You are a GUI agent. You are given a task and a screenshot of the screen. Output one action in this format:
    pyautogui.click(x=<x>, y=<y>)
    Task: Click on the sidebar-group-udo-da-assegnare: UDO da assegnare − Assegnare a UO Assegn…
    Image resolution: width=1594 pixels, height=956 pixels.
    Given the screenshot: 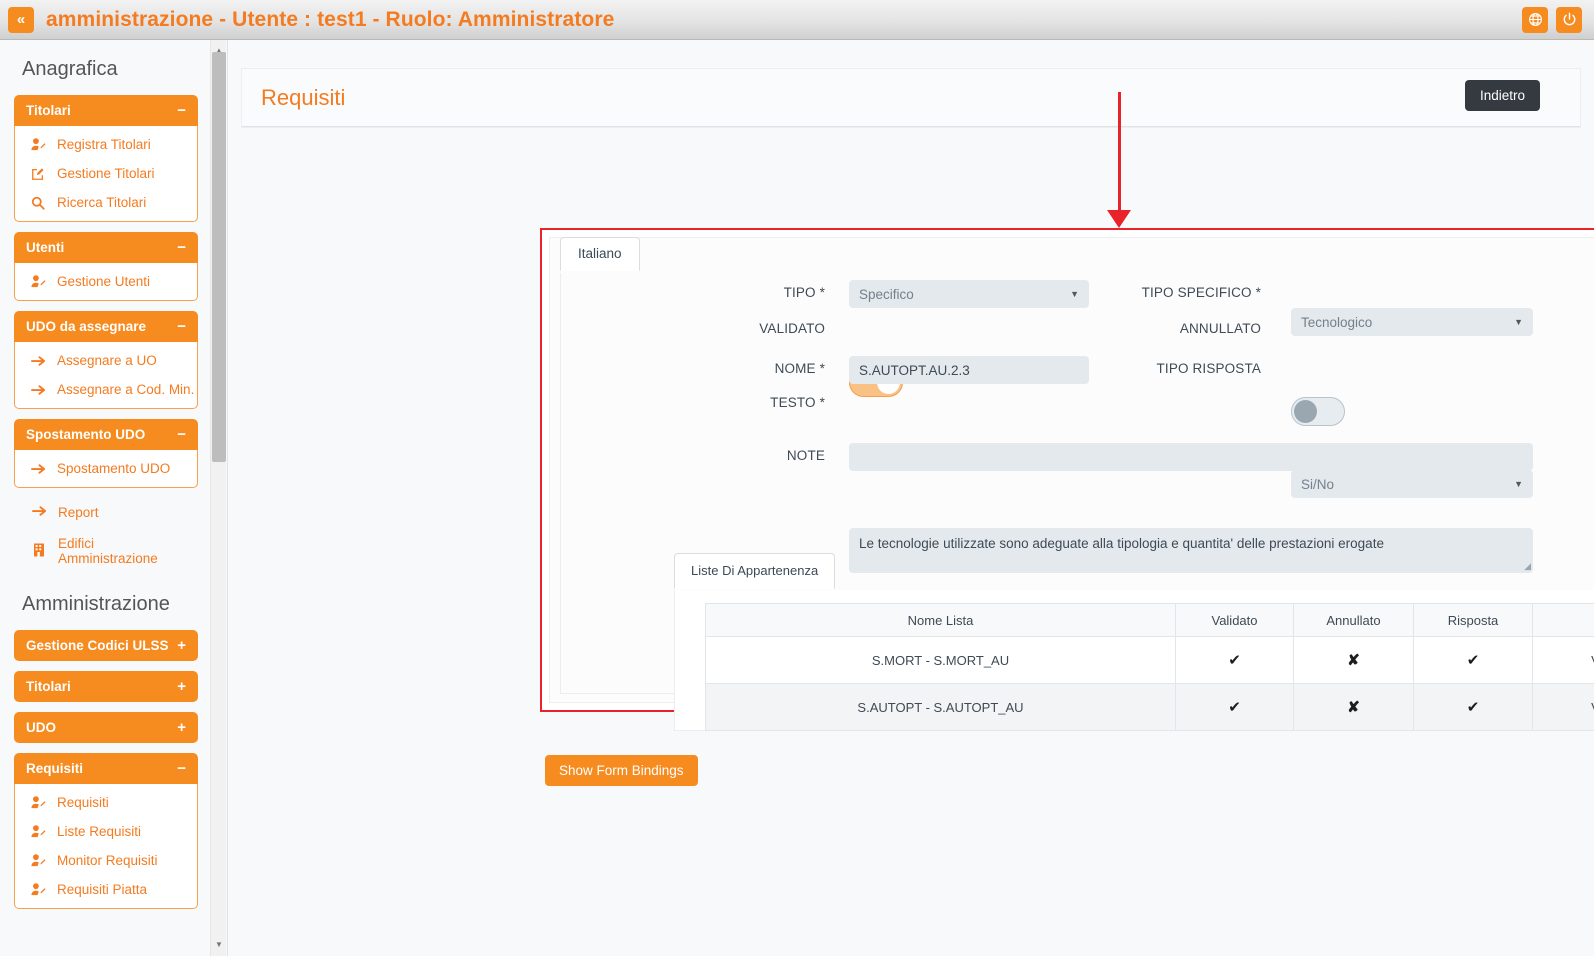 What is the action you would take?
    pyautogui.click(x=106, y=360)
    